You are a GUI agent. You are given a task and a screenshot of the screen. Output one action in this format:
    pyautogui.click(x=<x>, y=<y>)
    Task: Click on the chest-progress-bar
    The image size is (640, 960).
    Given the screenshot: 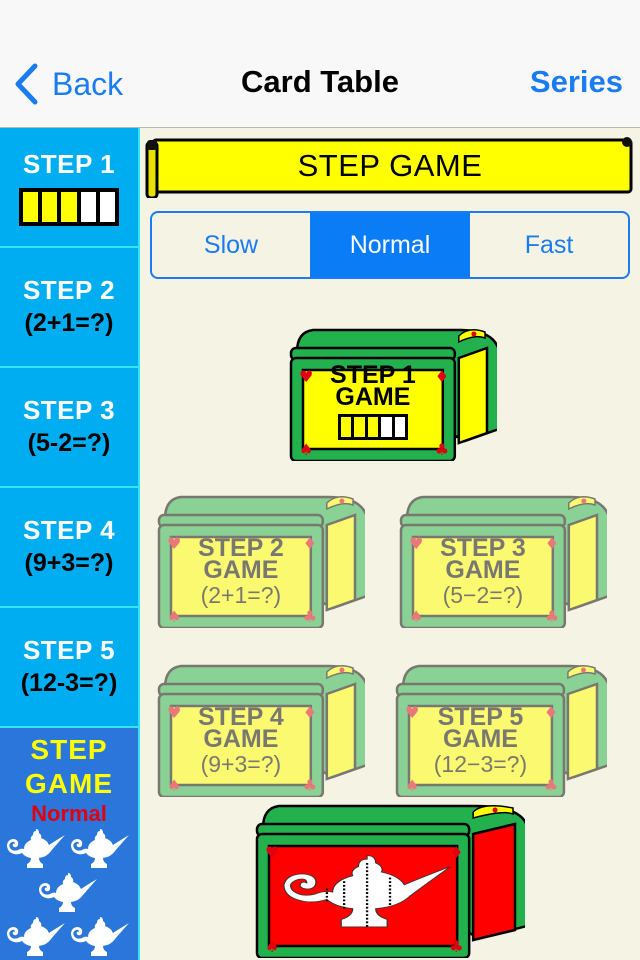 What is the action you would take?
    pyautogui.click(x=372, y=427)
    